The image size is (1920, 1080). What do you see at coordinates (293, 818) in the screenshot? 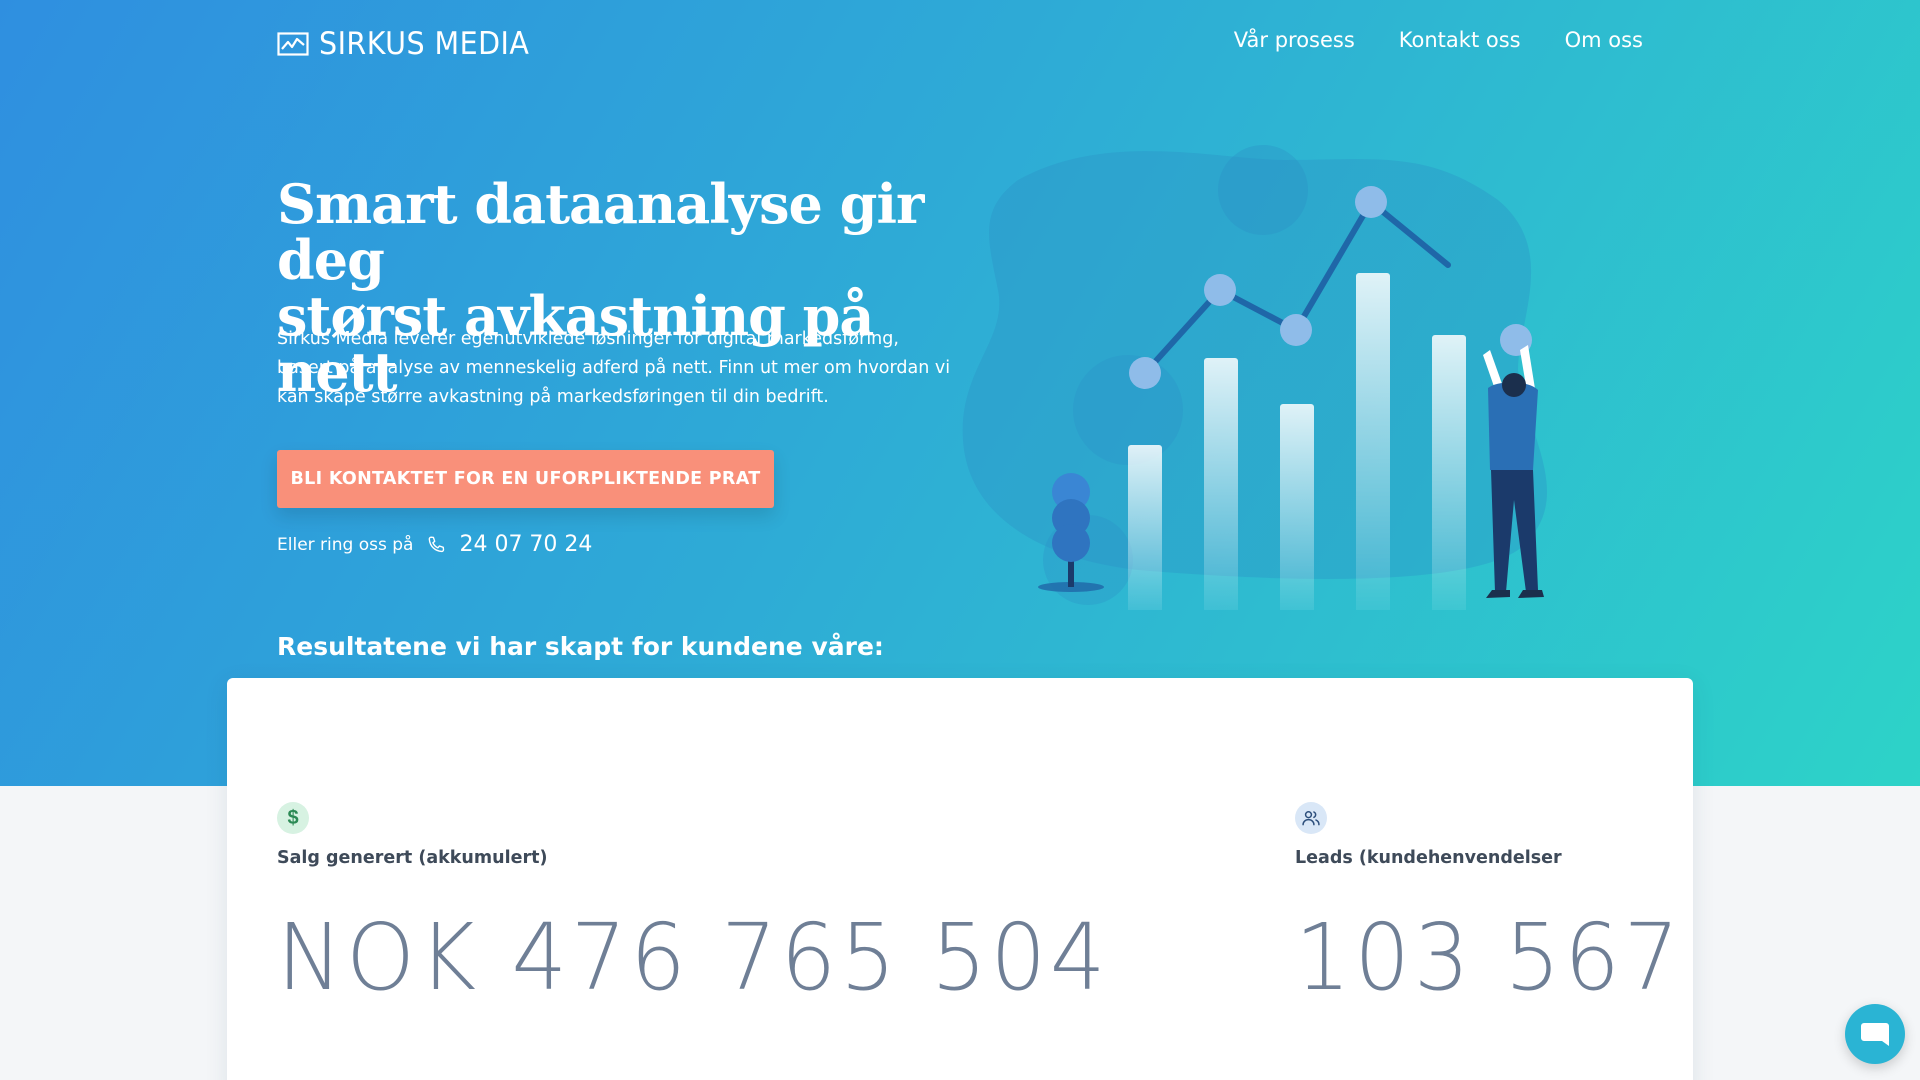
I see `dollar-icon: $` at bounding box center [293, 818].